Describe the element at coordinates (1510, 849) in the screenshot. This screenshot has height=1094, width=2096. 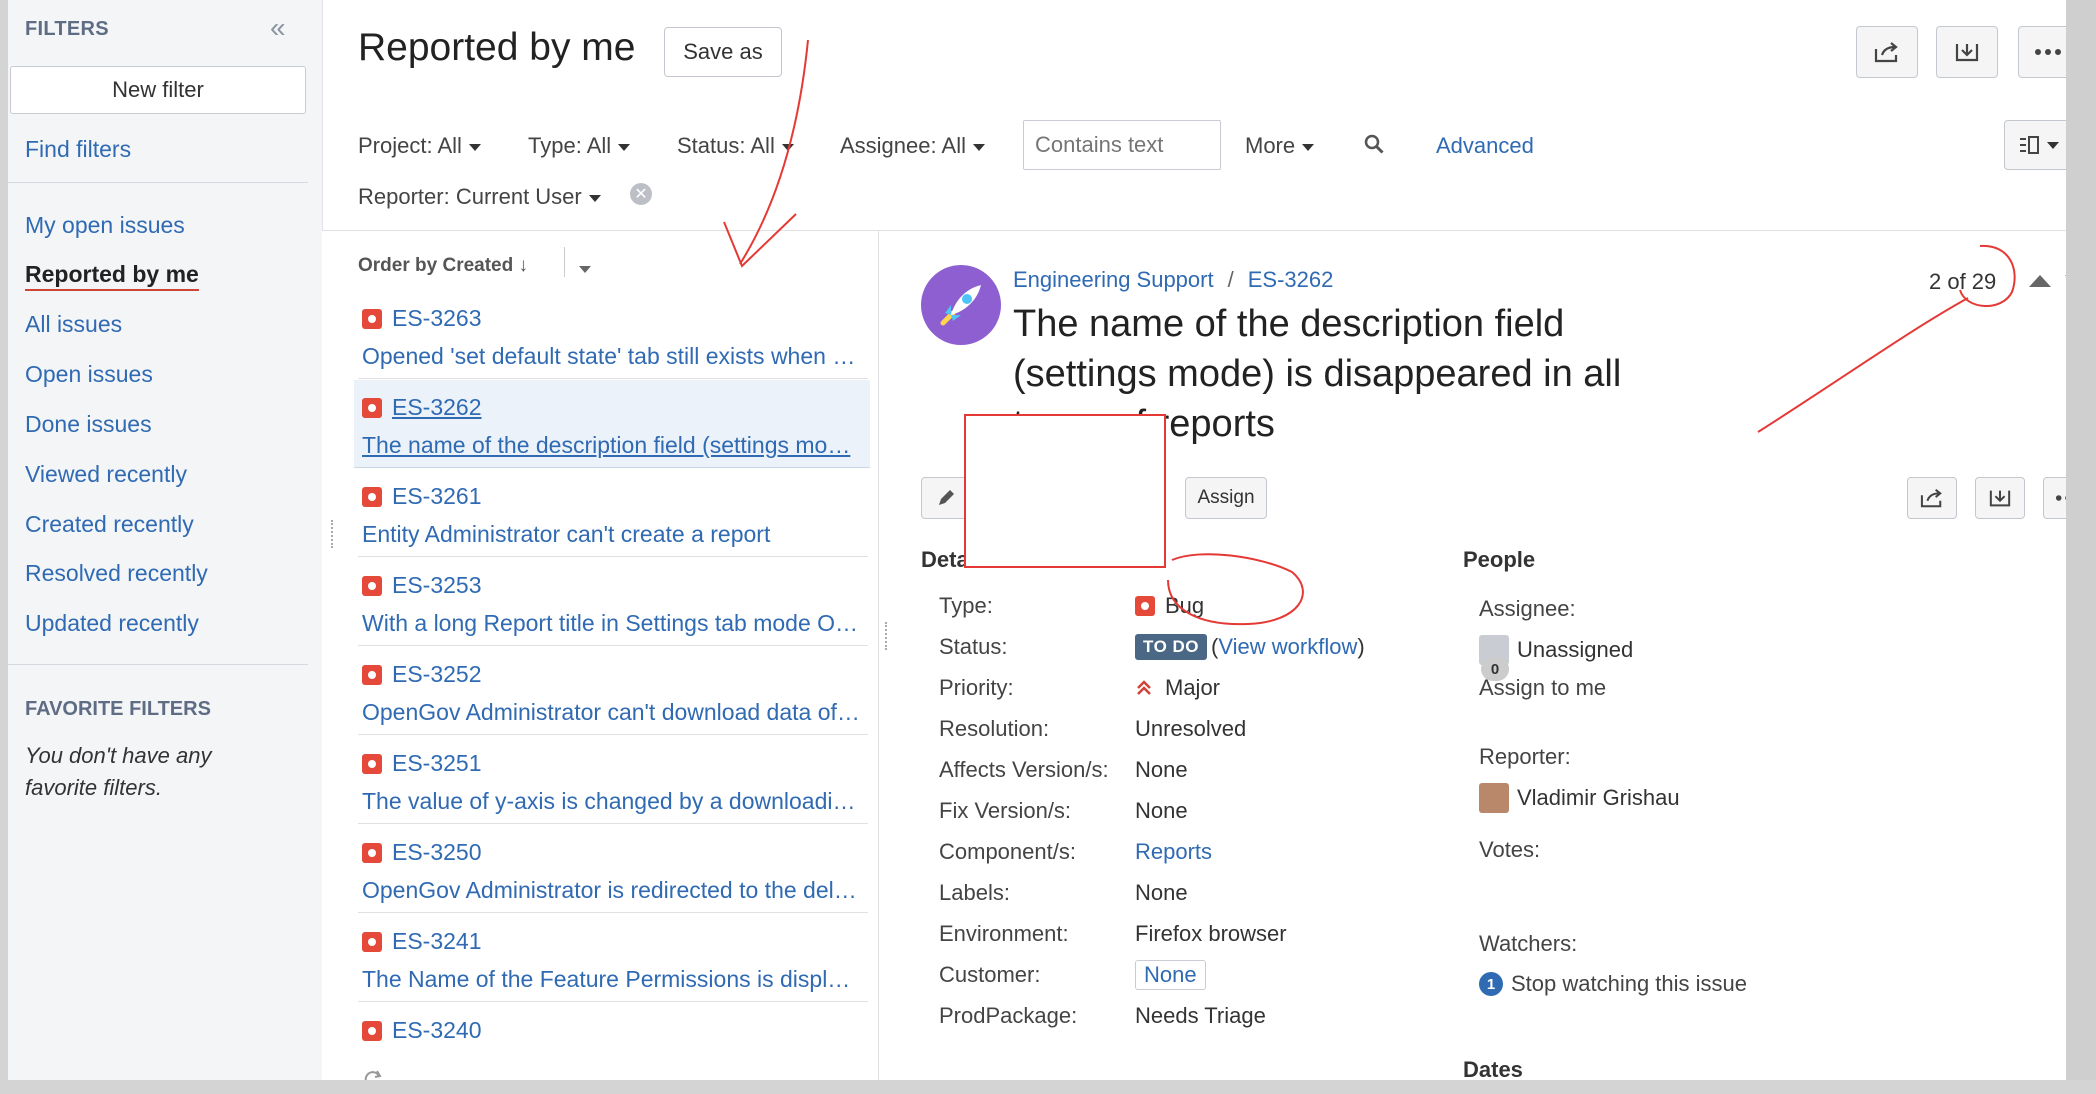
I see `votes-label: Votes:` at that location.